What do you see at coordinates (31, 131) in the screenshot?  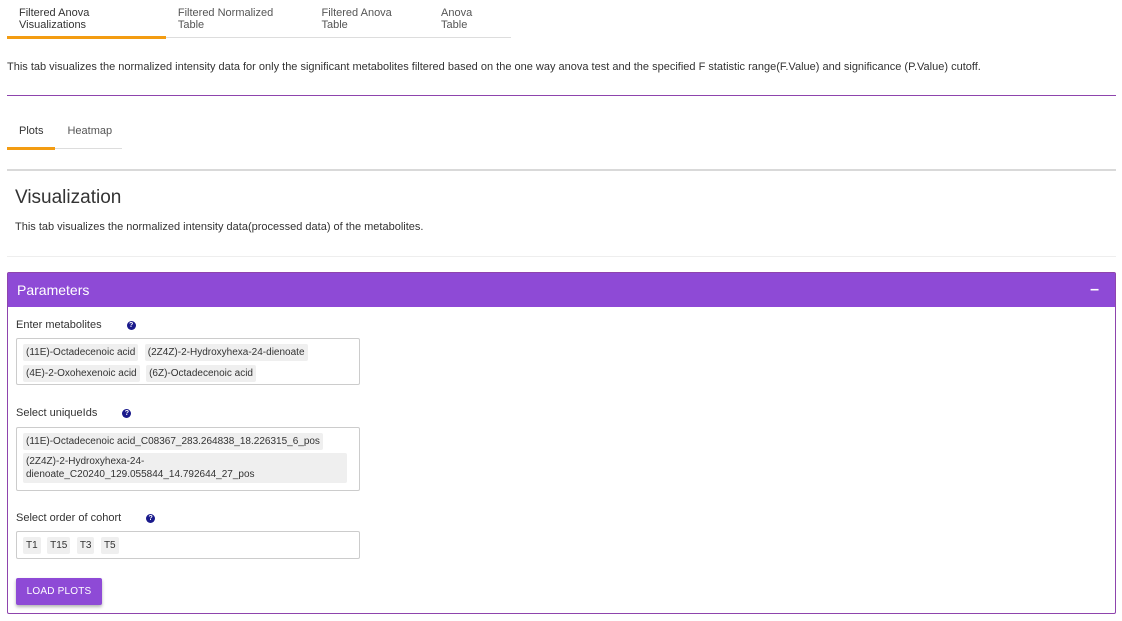 I see `tab-plots: Plots` at bounding box center [31, 131].